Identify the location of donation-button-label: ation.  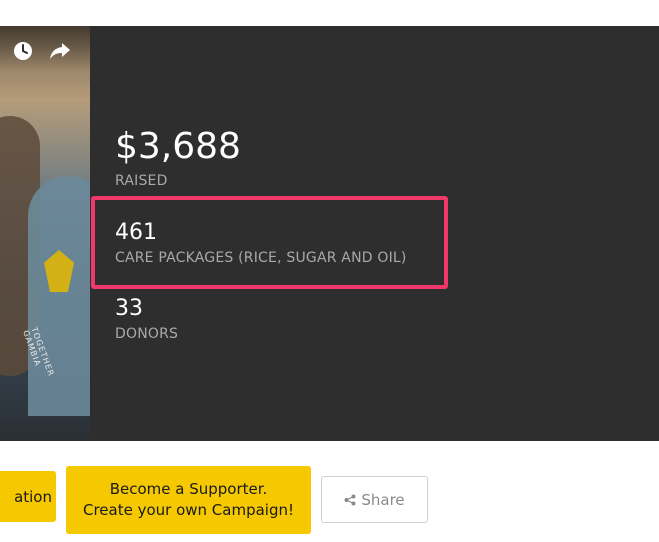
(33, 496).